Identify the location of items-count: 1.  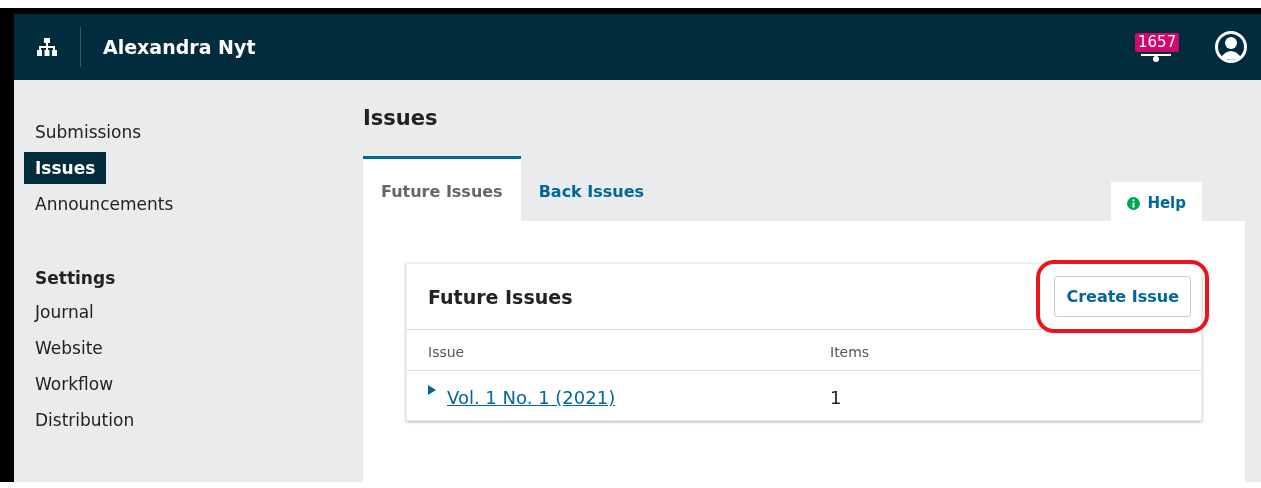
(836, 398).